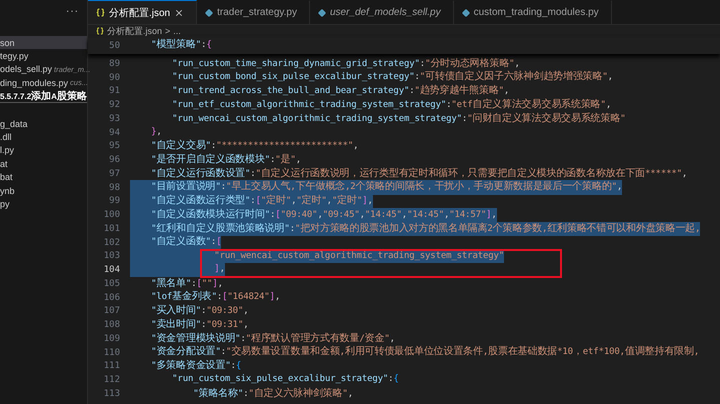  I want to click on editor-tab: custom_trading_modules.py, so click(533, 12).